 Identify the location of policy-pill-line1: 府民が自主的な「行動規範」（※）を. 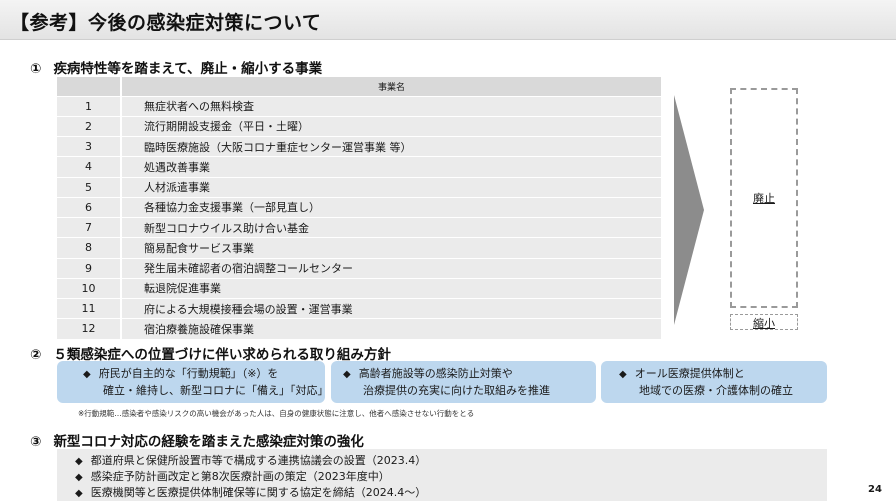
(188, 373).